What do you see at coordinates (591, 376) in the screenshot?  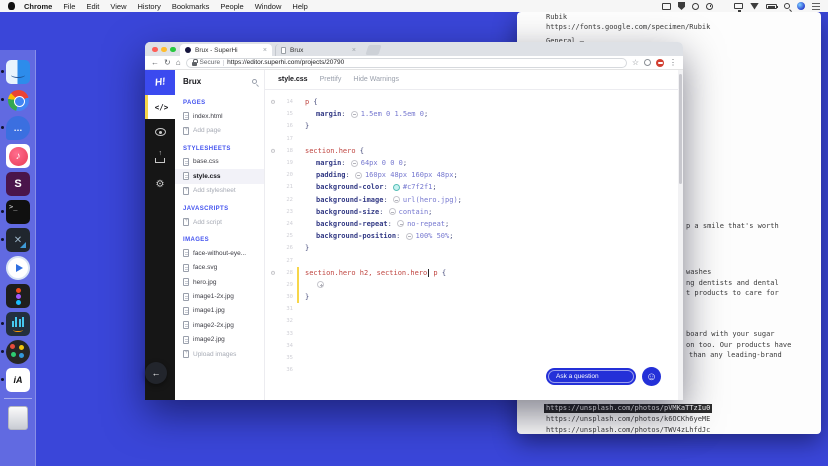 I see `ask-question-button: Ask a question` at bounding box center [591, 376].